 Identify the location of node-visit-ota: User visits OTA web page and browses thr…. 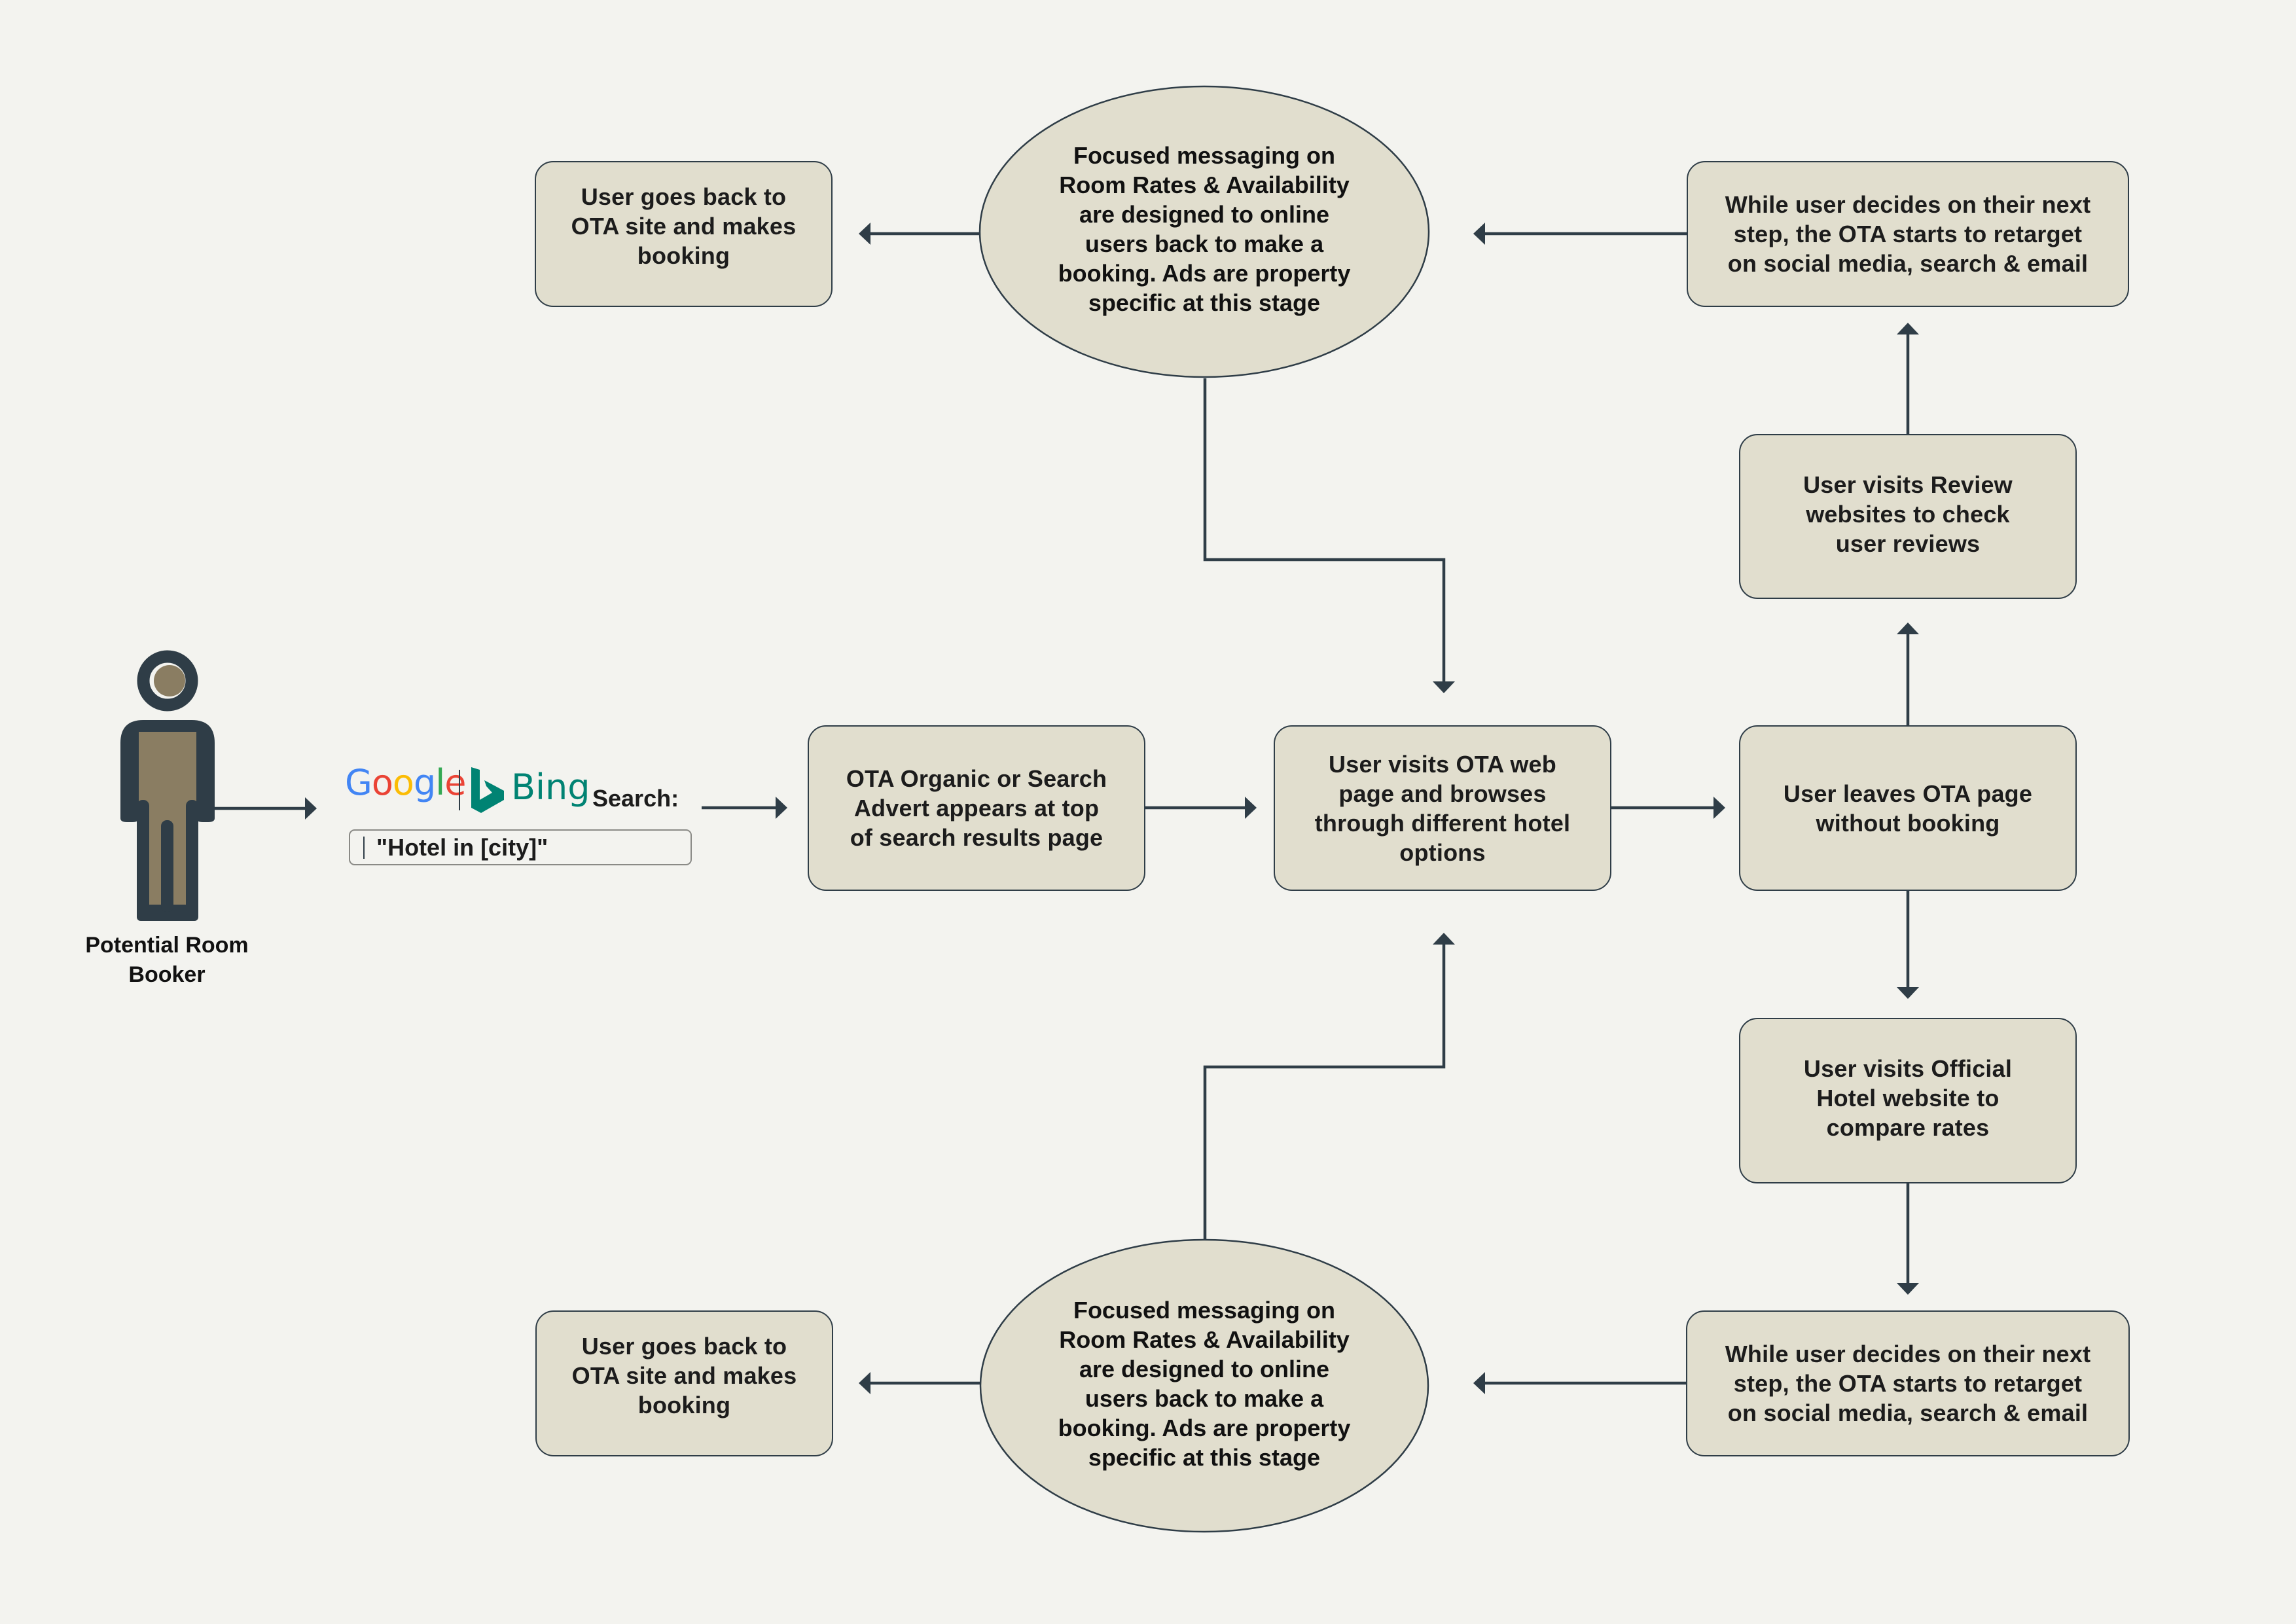
(1442, 808).